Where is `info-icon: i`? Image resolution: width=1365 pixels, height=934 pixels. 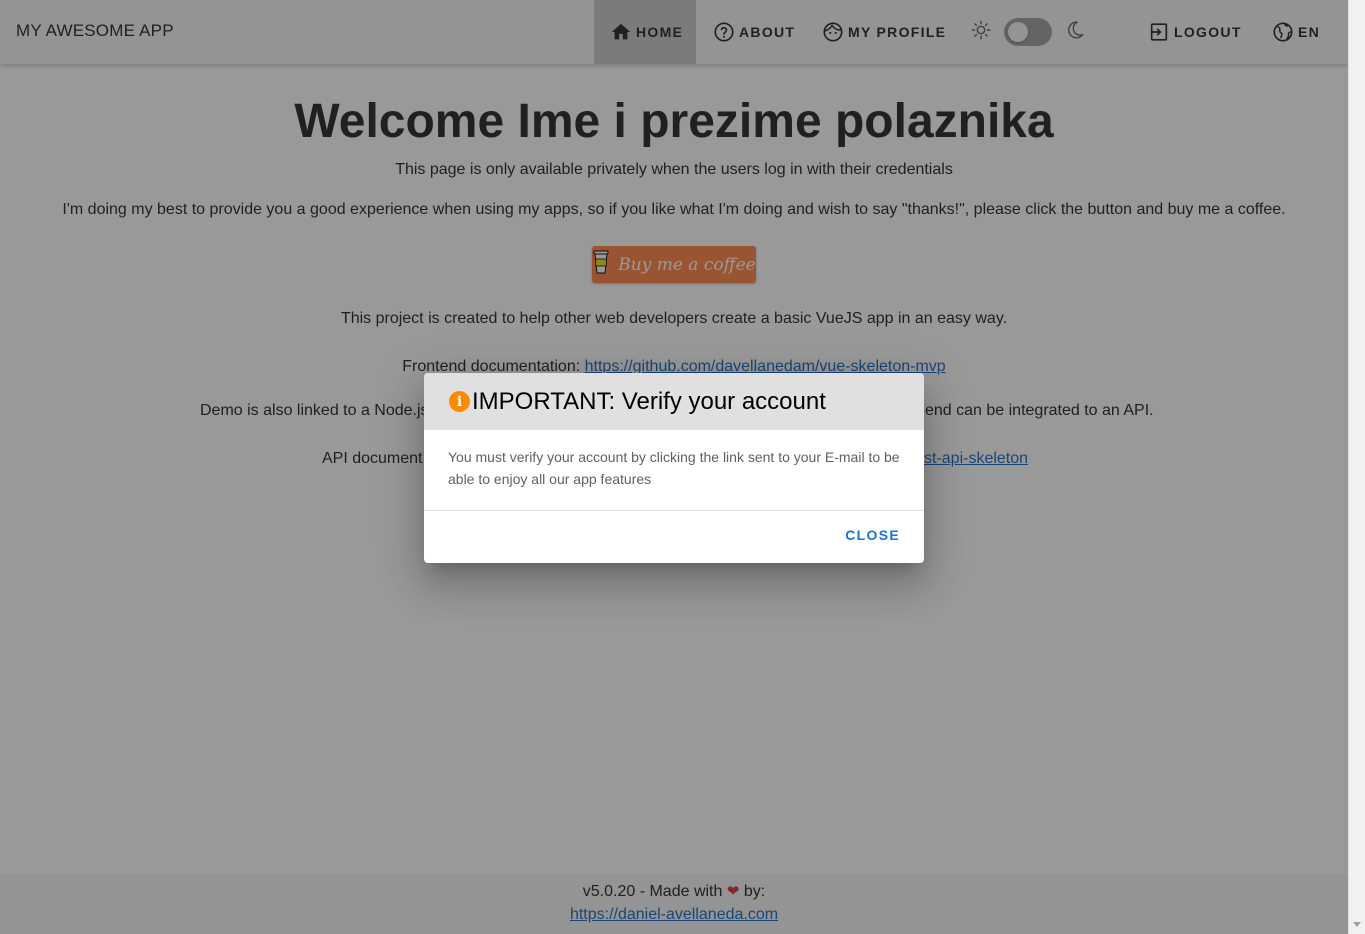 info-icon: i is located at coordinates (459, 401).